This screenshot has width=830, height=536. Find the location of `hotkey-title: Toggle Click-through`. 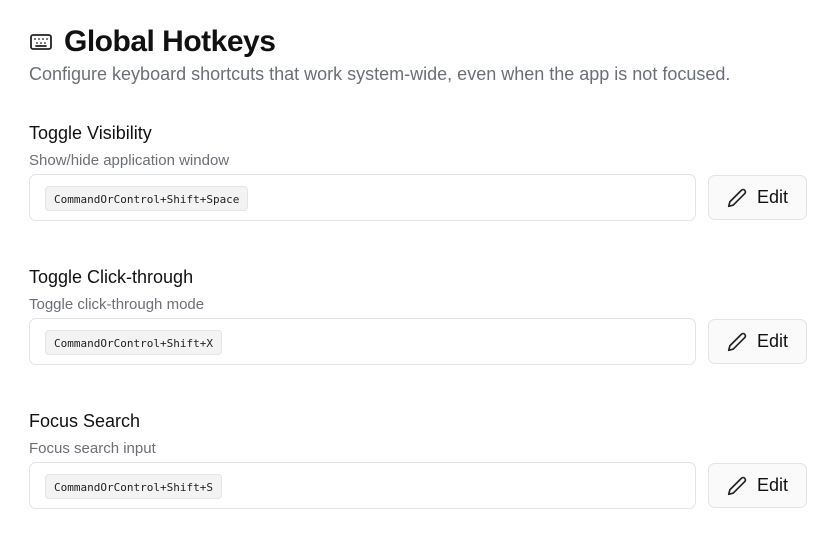

hotkey-title: Toggle Click-through is located at coordinates (111, 277).